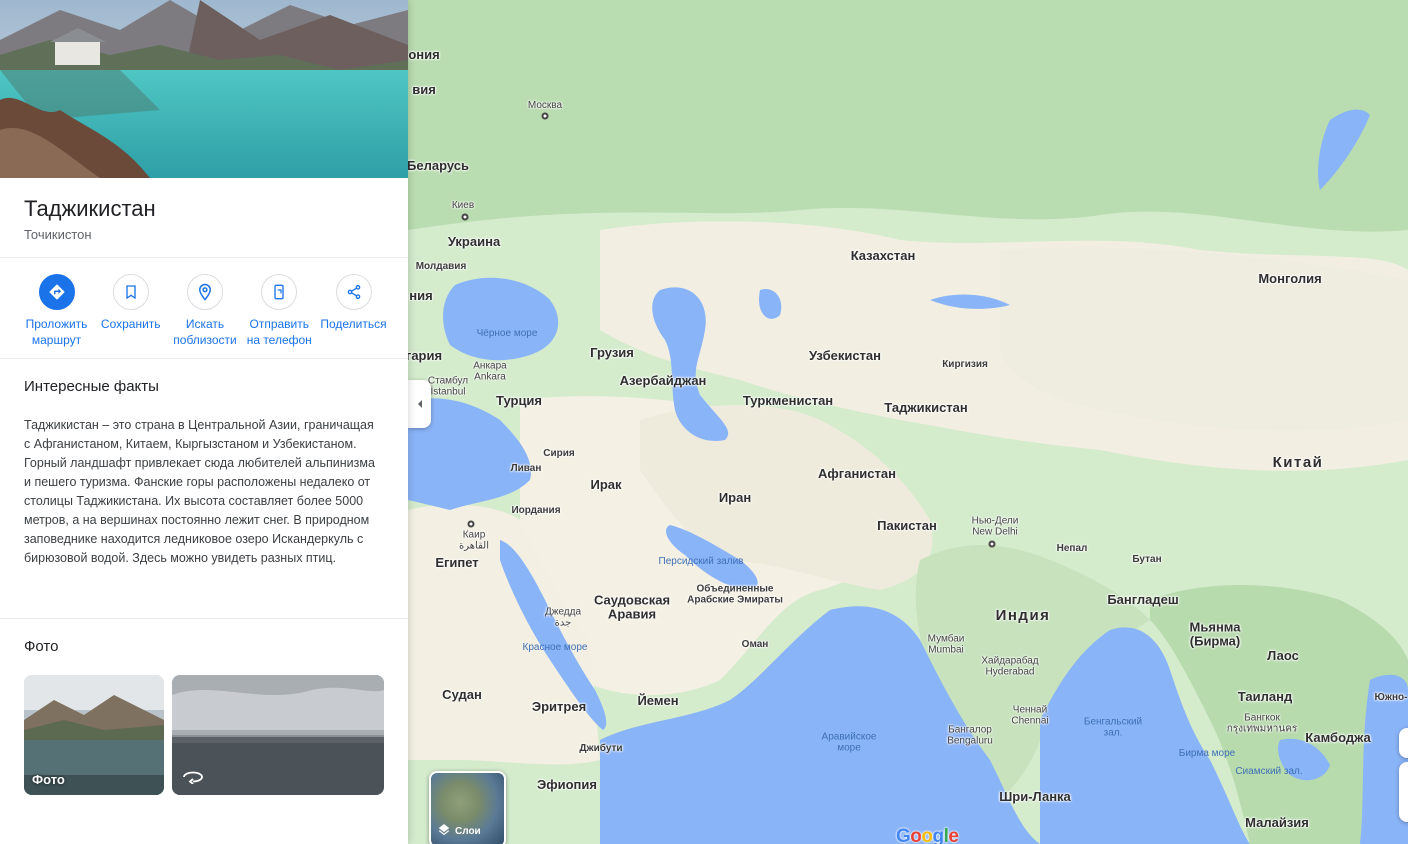 The height and width of the screenshot is (844, 1408). I want to click on label-yemen: Йемен, so click(658, 701).